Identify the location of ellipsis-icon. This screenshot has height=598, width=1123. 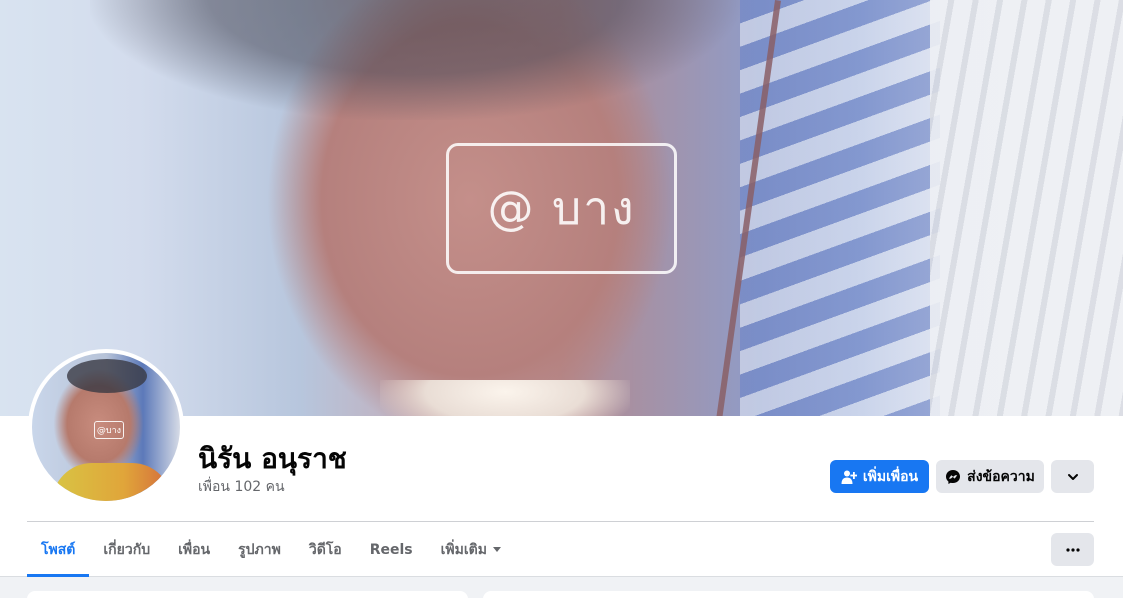
(1072, 549).